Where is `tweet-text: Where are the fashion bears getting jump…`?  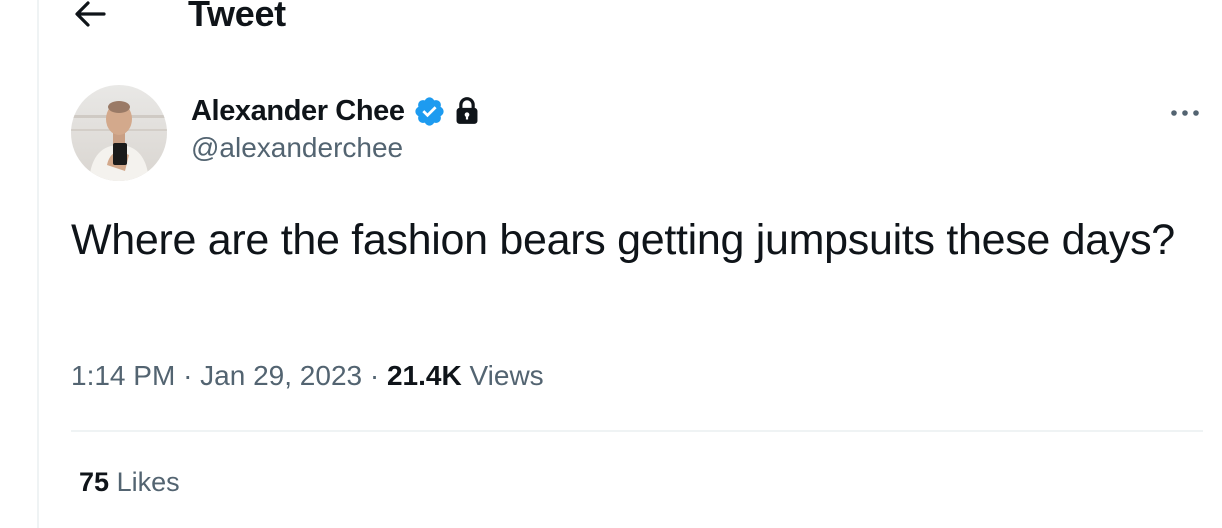 tweet-text: Where are the fashion bears getting jump… is located at coordinates (623, 240).